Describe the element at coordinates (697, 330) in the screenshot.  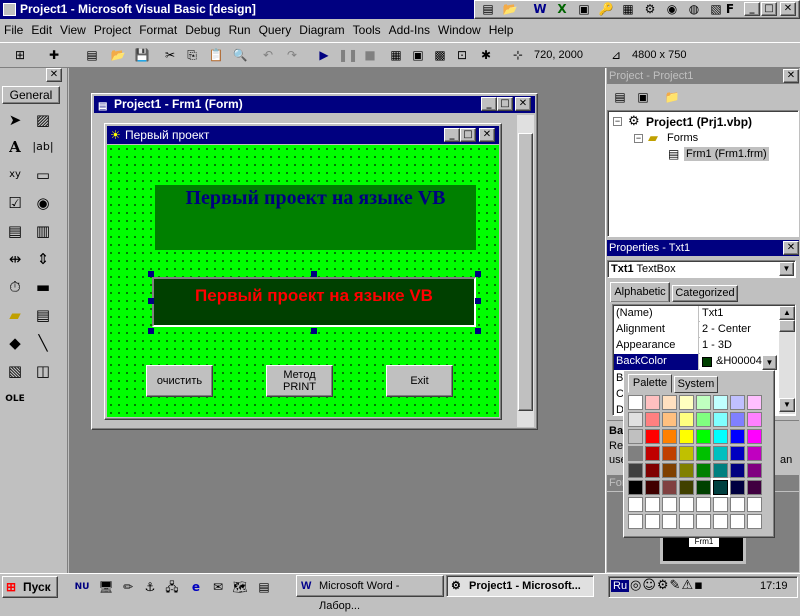
I see `property-row: Alignment 2 - Center` at that location.